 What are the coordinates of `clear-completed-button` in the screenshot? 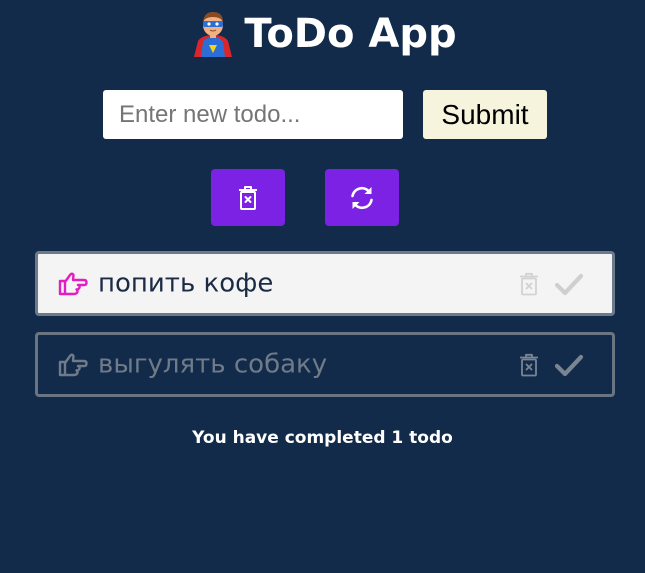 It's located at (248, 197).